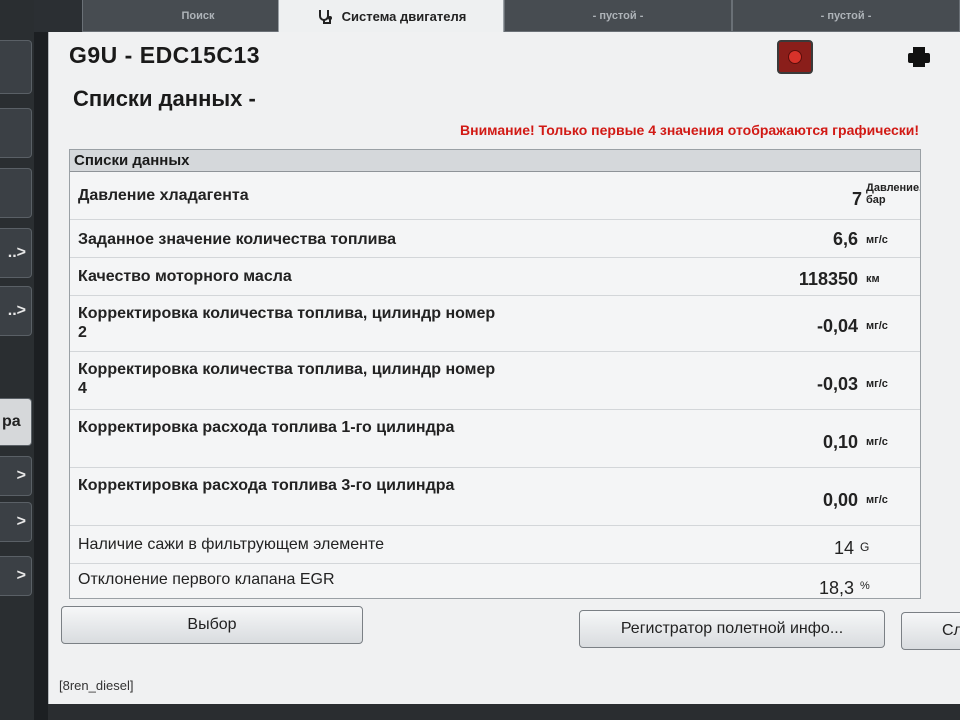 The height and width of the screenshot is (720, 960). What do you see at coordinates (840, 442) in the screenshot?
I see `parameter-value: 0,10` at bounding box center [840, 442].